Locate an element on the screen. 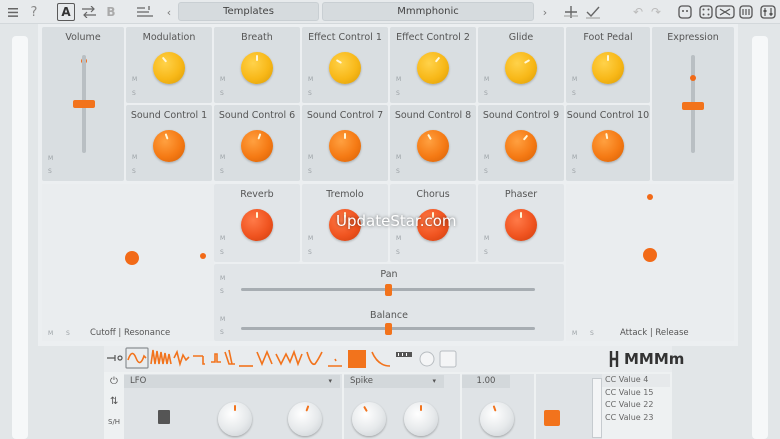 Image resolution: width=780 pixels, height=439 pixels. expression-label: Expression is located at coordinates (693, 37).